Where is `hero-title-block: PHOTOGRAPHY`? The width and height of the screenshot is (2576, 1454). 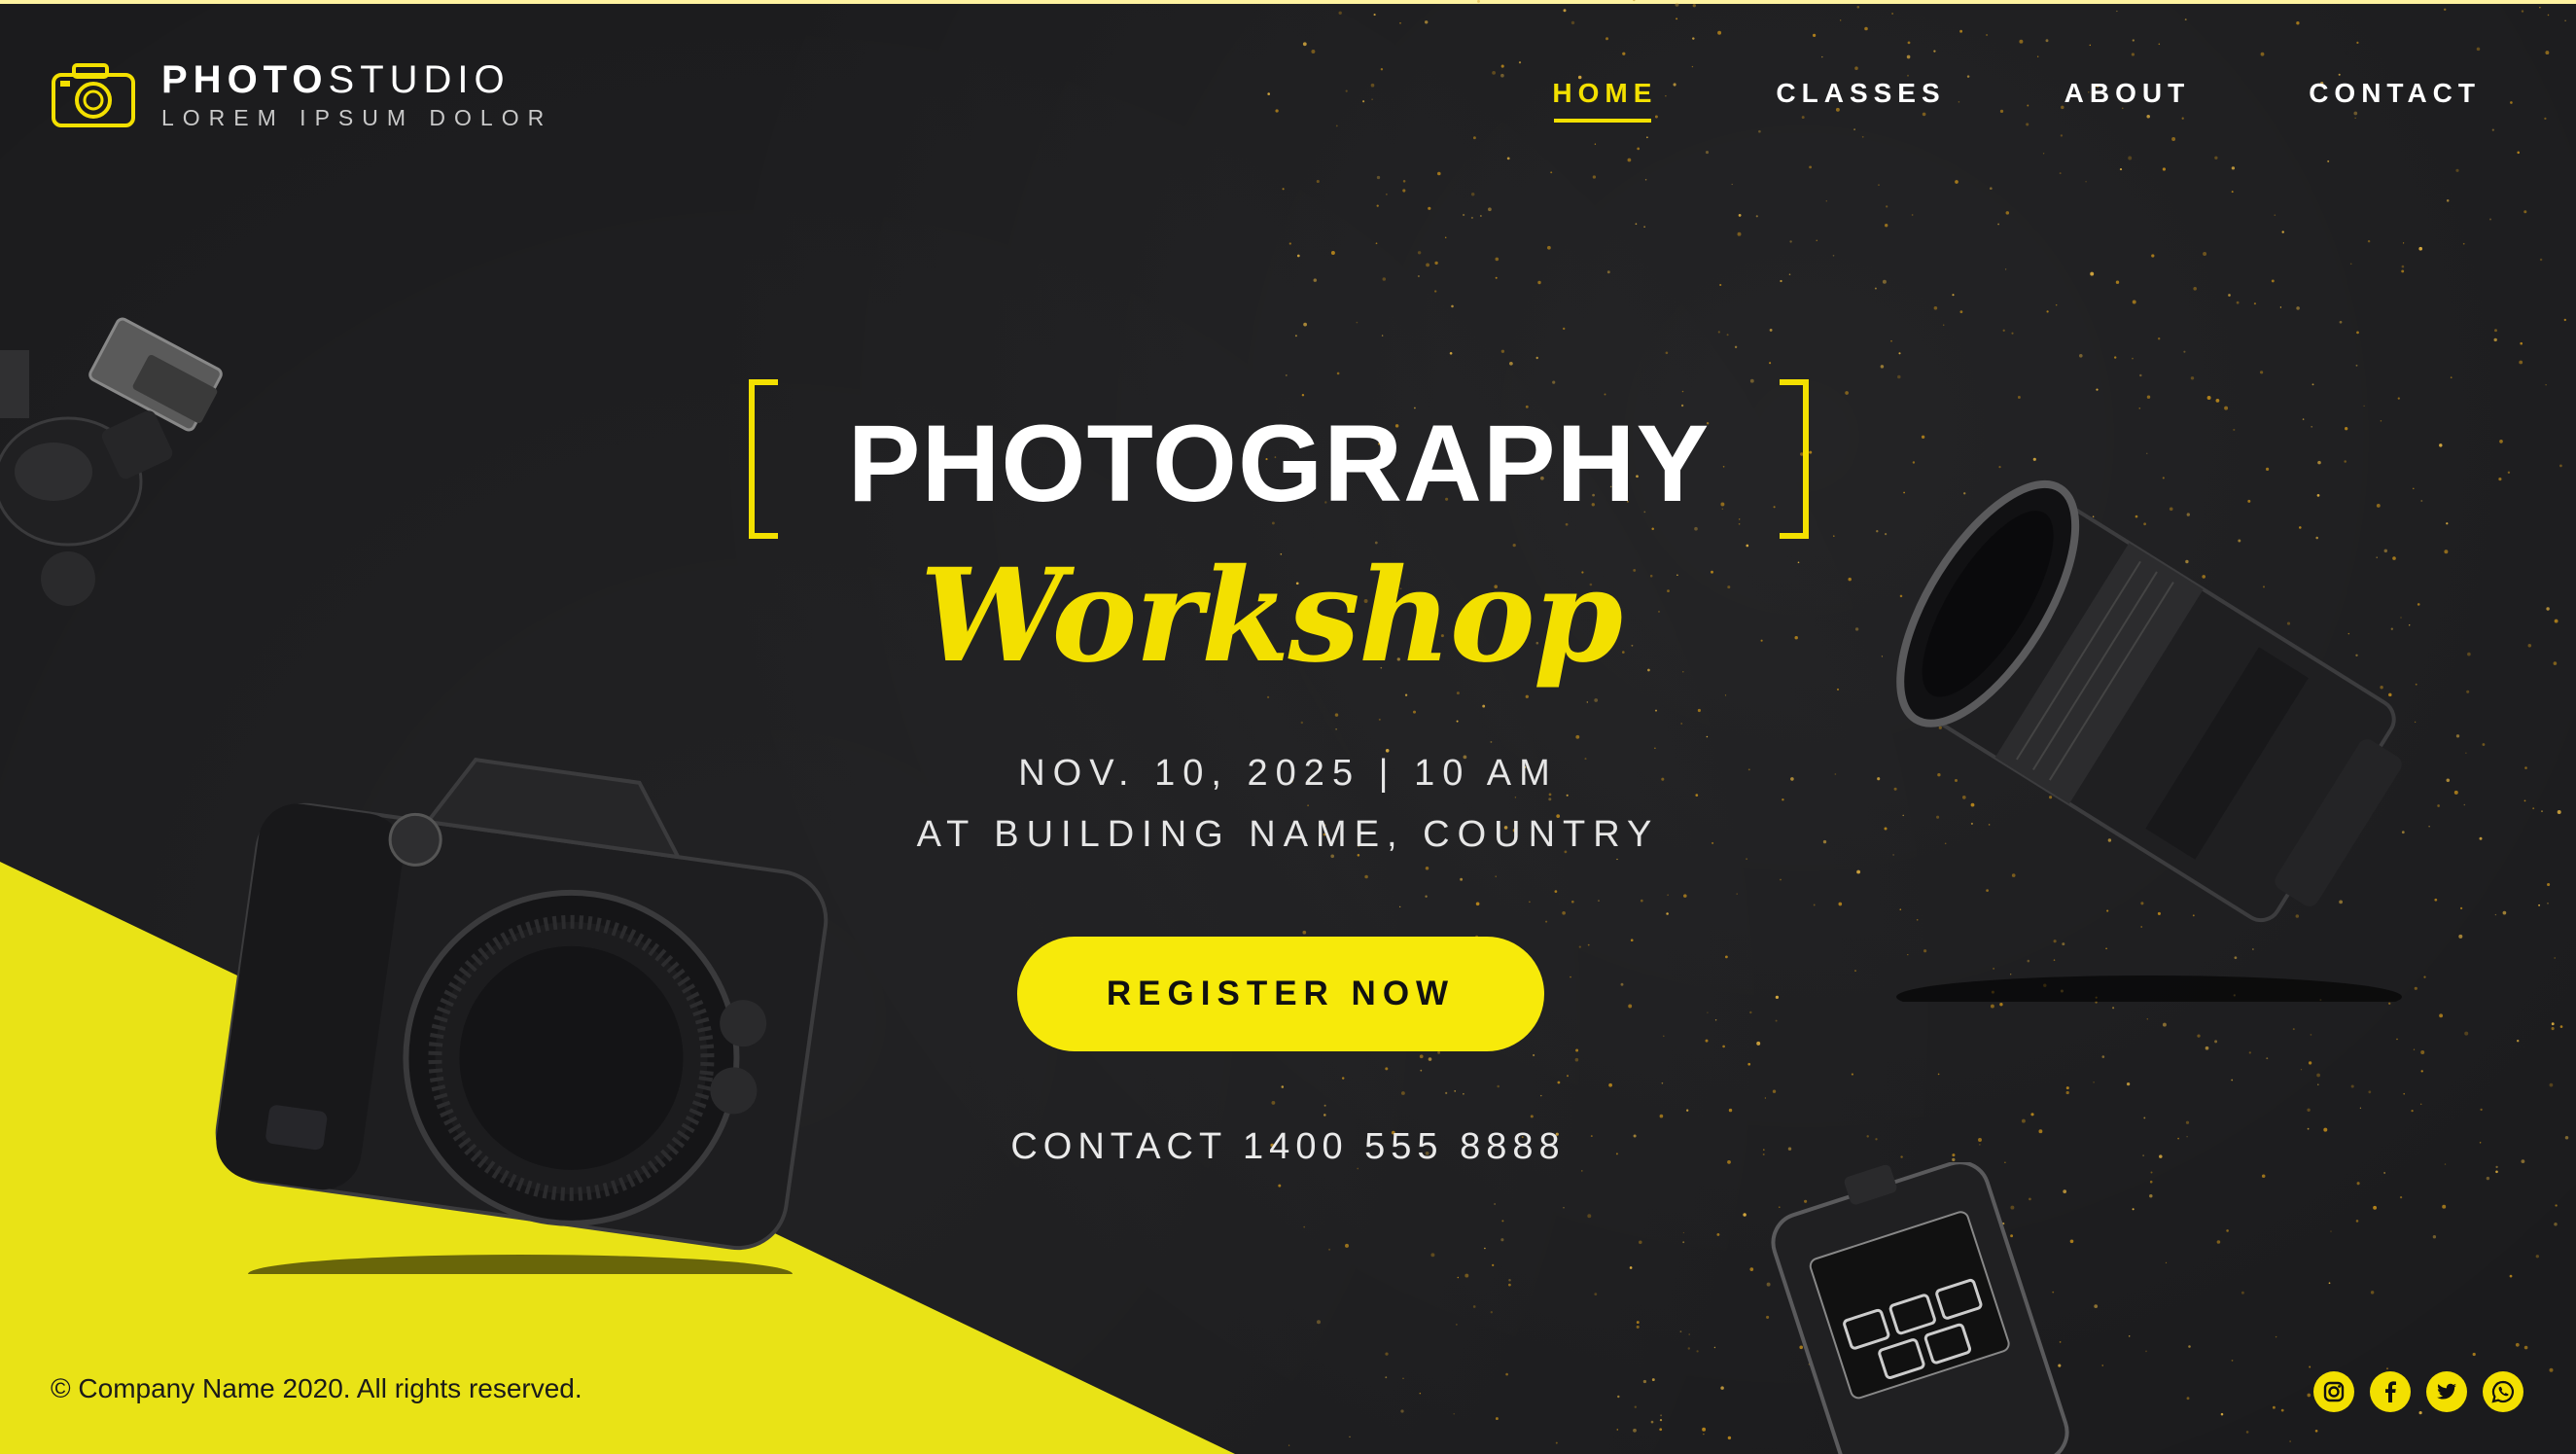 hero-title-block: PHOTOGRAPHY is located at coordinates (1279, 459).